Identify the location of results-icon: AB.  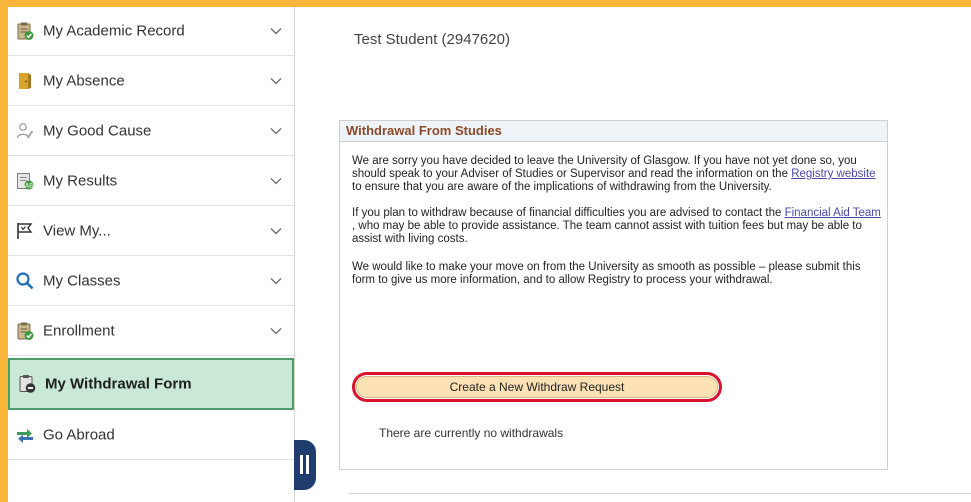
(25, 181).